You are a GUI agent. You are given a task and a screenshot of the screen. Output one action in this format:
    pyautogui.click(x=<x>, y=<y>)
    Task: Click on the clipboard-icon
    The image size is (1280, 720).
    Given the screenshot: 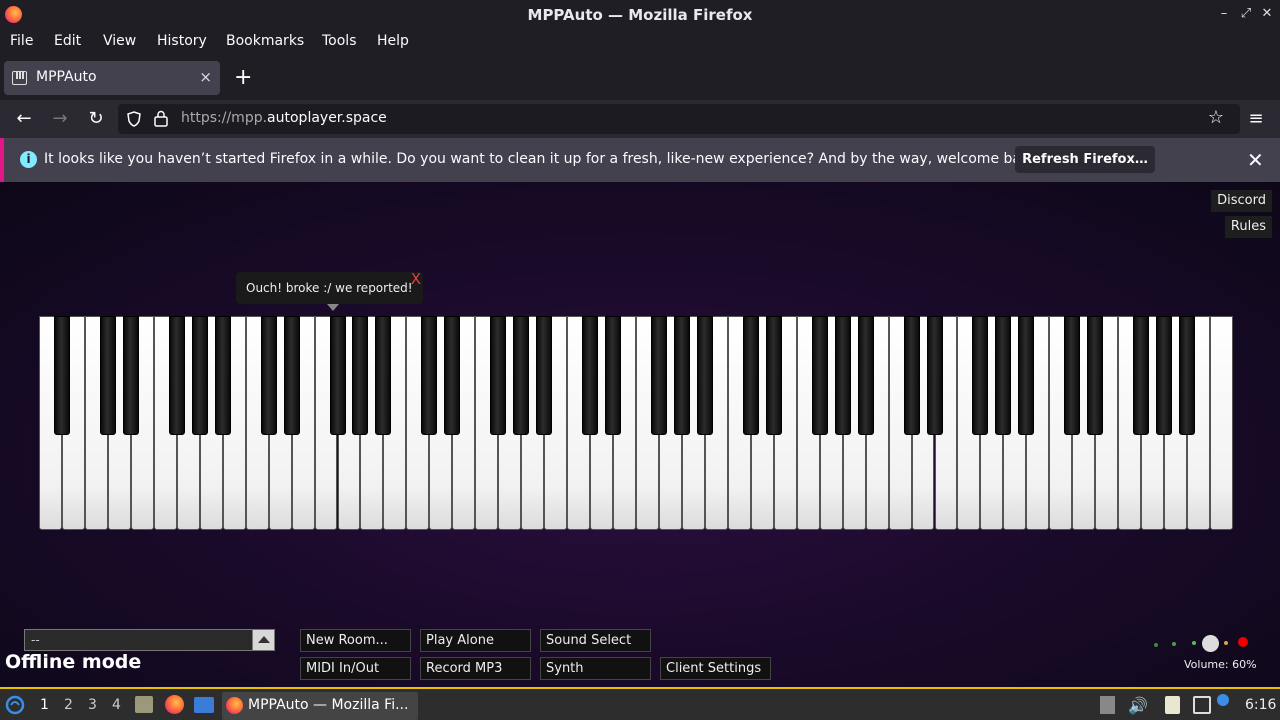 What is the action you would take?
    pyautogui.click(x=1107, y=705)
    